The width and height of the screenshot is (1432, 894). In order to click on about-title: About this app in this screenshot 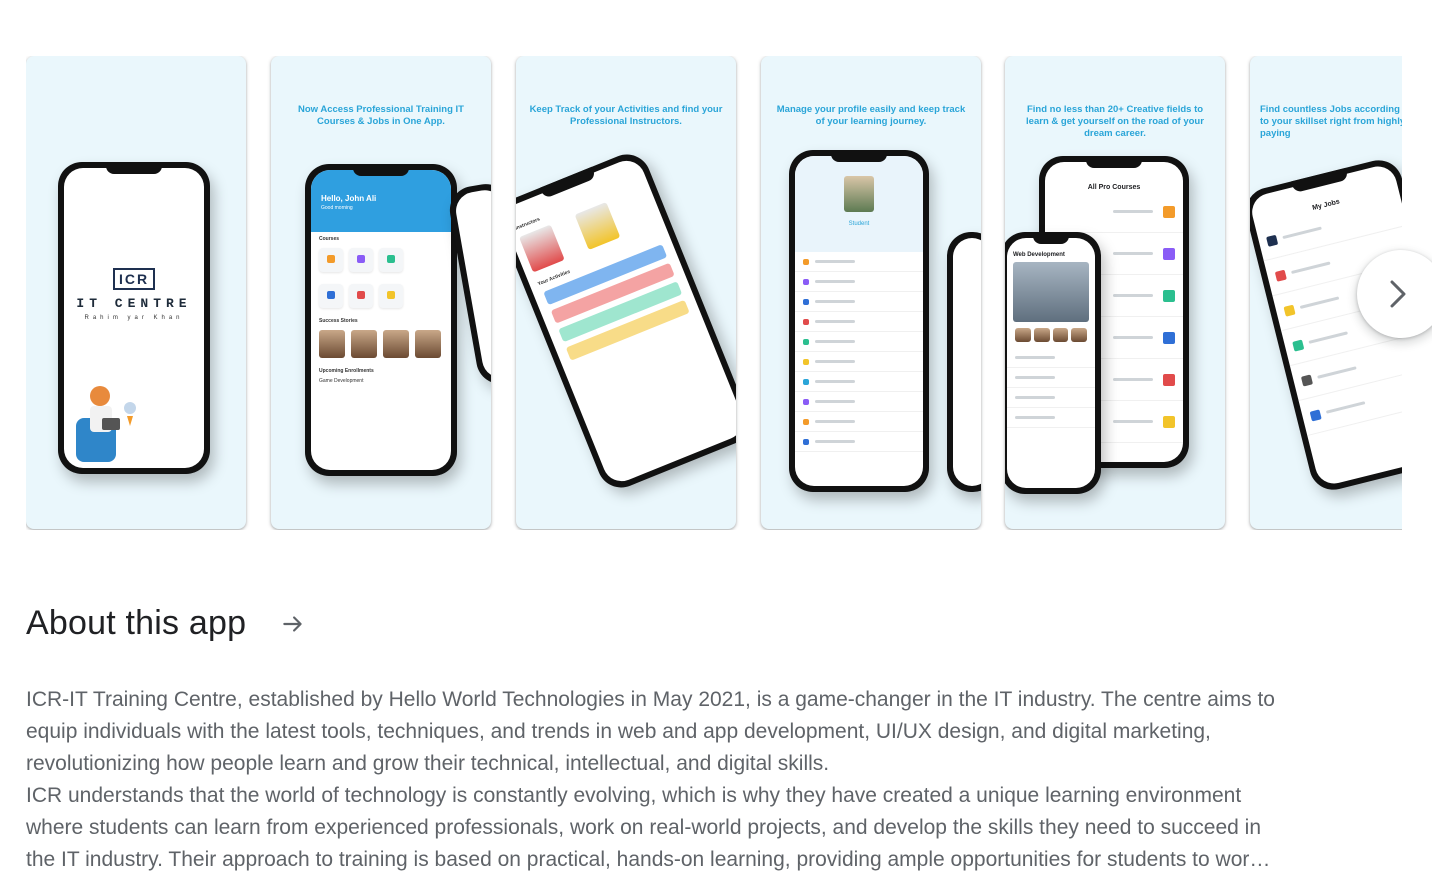, I will do `click(136, 623)`.